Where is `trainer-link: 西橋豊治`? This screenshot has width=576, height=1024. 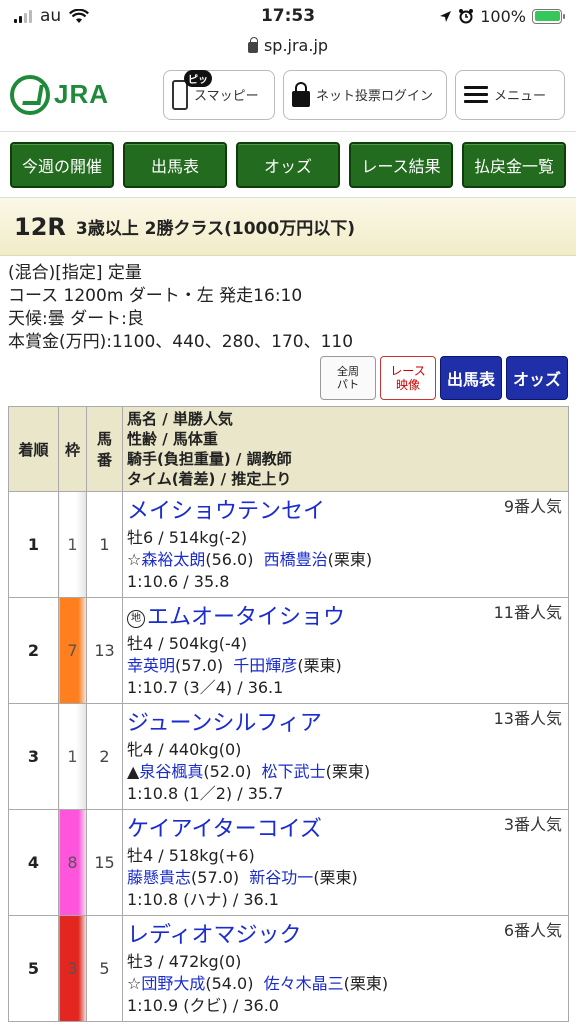
trainer-link: 西橋豊治 is located at coordinates (296, 559).